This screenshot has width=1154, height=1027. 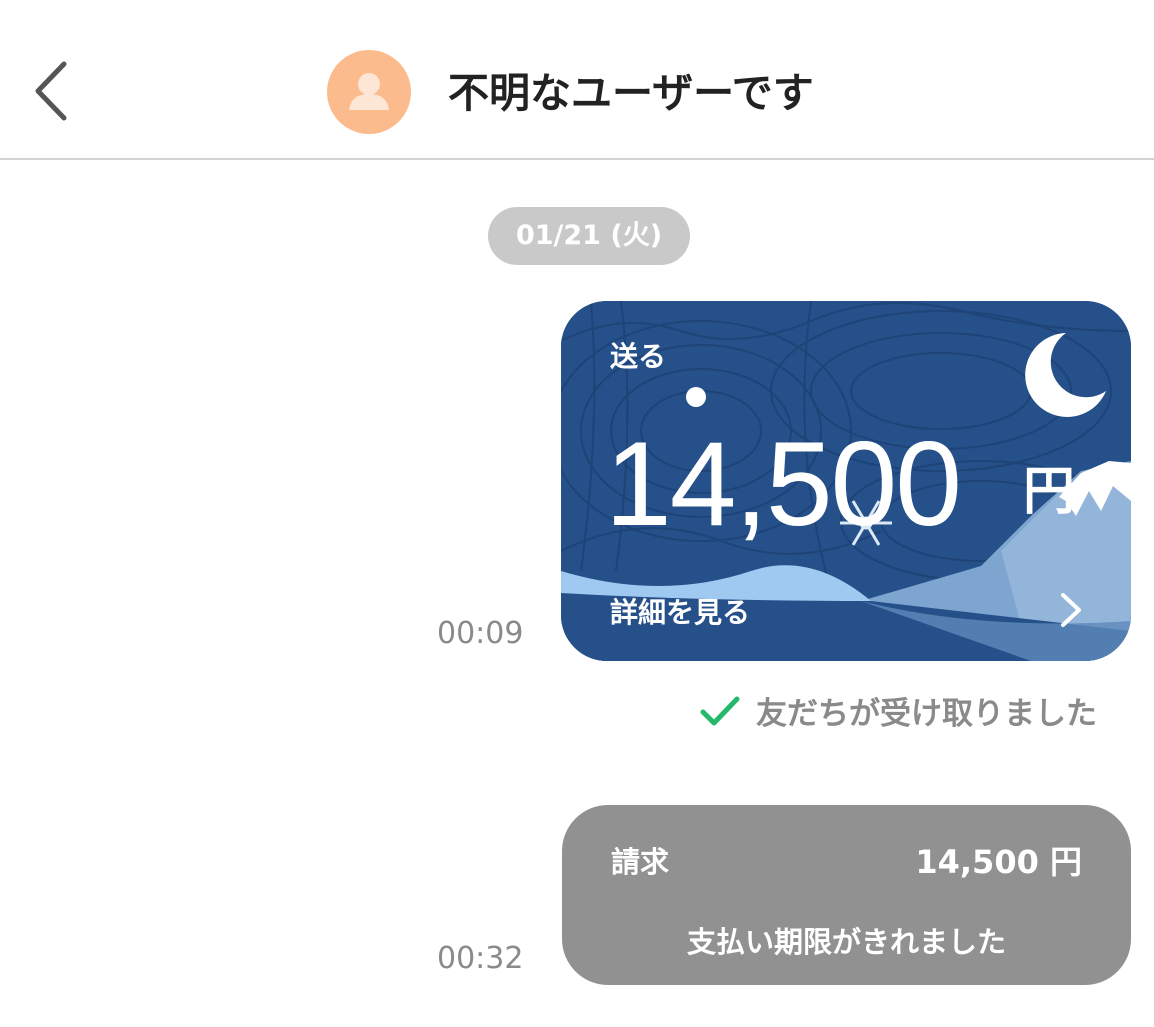 I want to click on chevron-right-icon, so click(x=1071, y=610).